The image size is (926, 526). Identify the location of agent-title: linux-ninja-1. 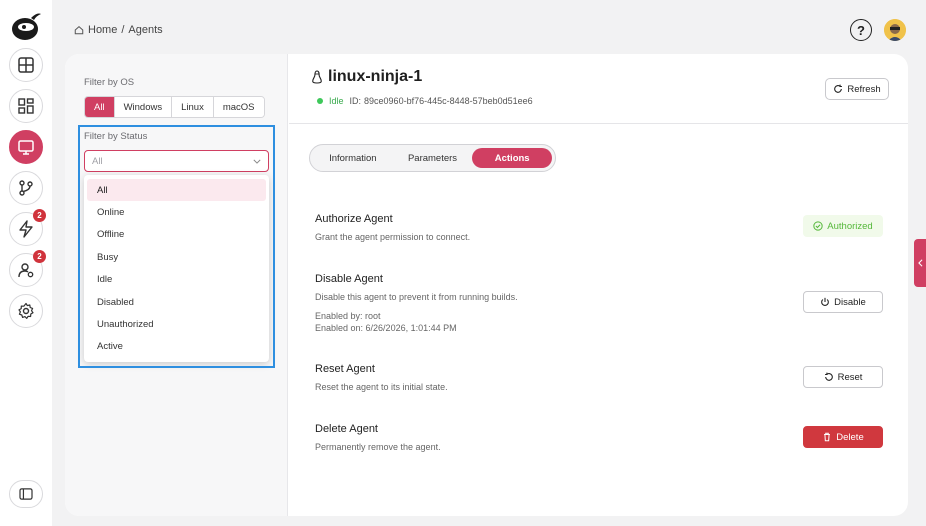
(366, 77).